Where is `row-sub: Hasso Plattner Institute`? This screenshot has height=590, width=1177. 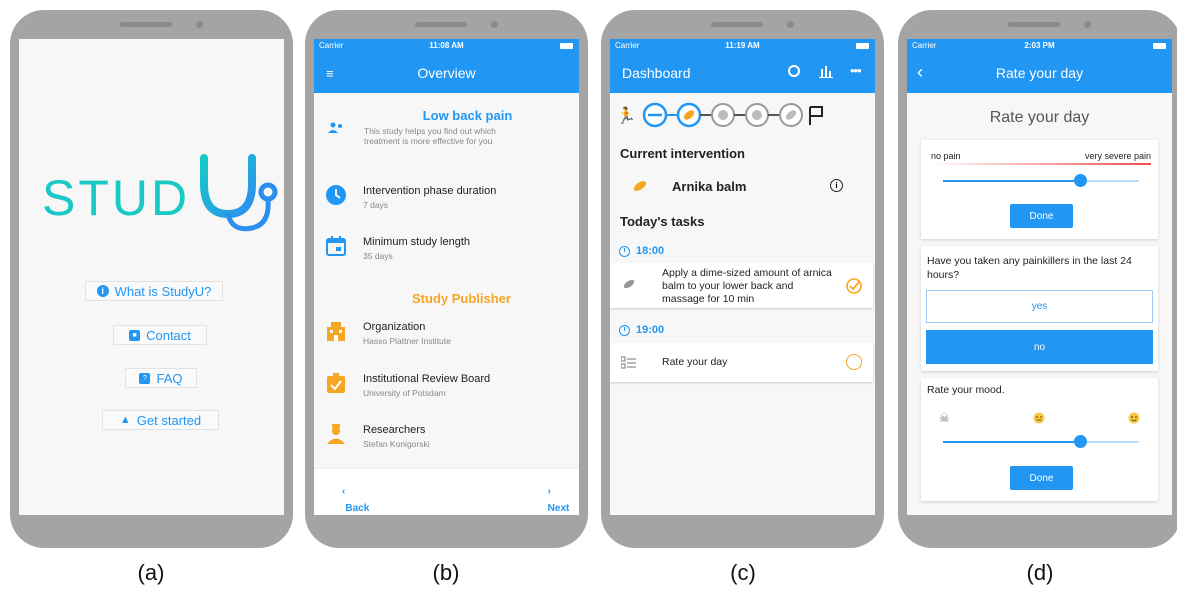
row-sub: Hasso Plattner Institute is located at coordinates (407, 341).